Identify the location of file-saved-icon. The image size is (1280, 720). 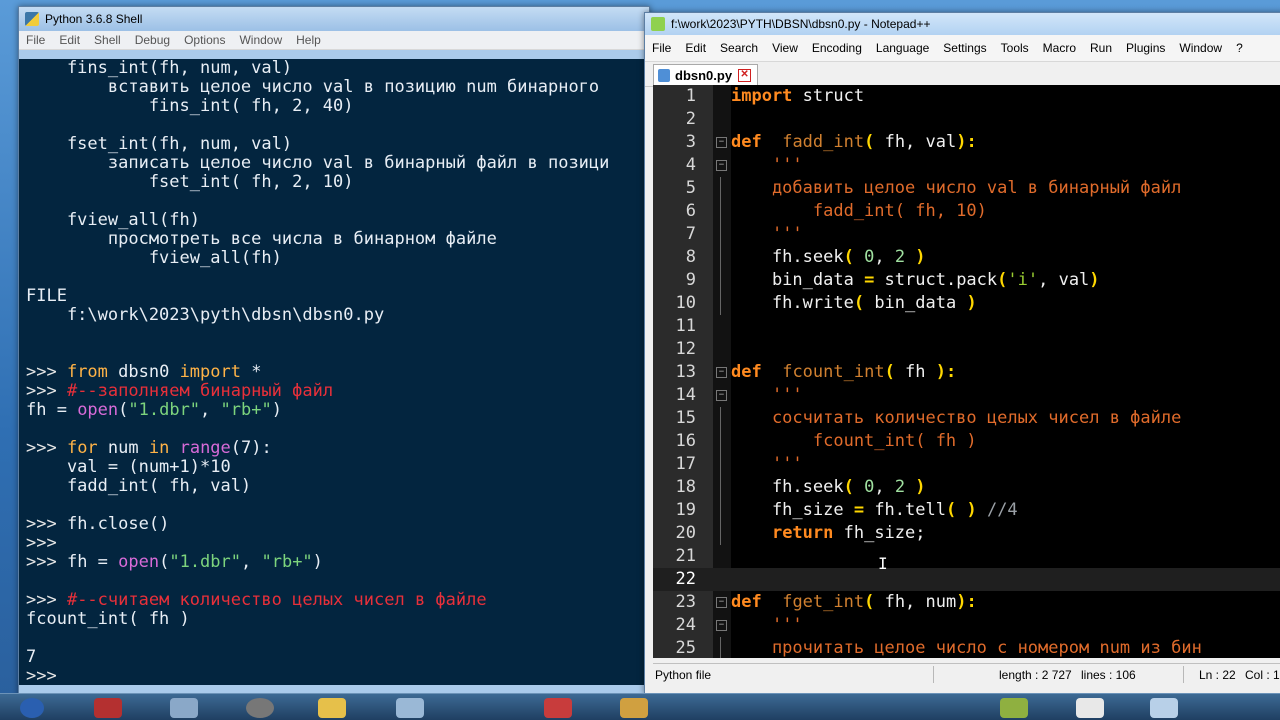
(664, 75).